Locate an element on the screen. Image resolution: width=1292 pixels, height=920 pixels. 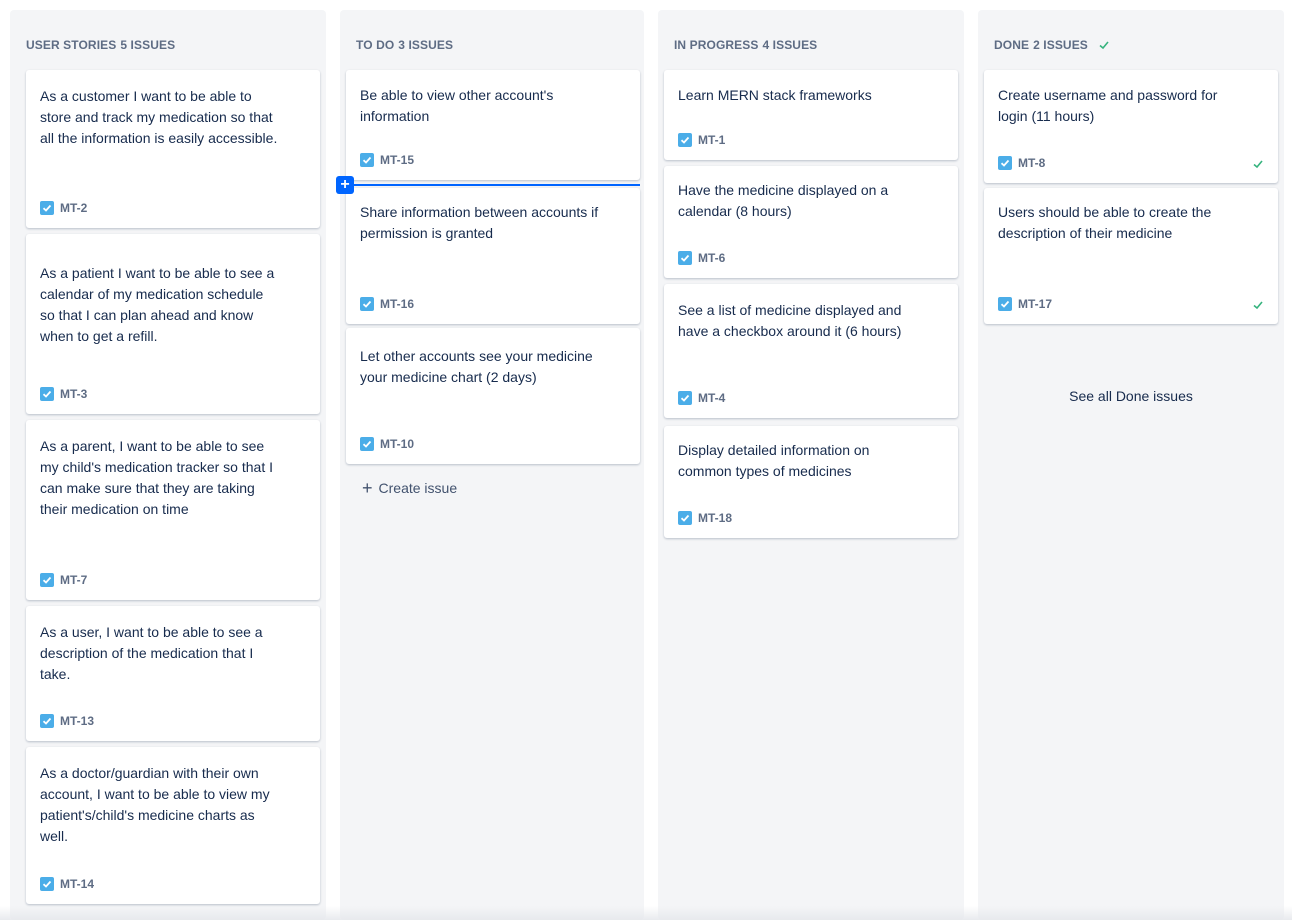
column-header: TO DO 3 ISSUES is located at coordinates (404, 45).